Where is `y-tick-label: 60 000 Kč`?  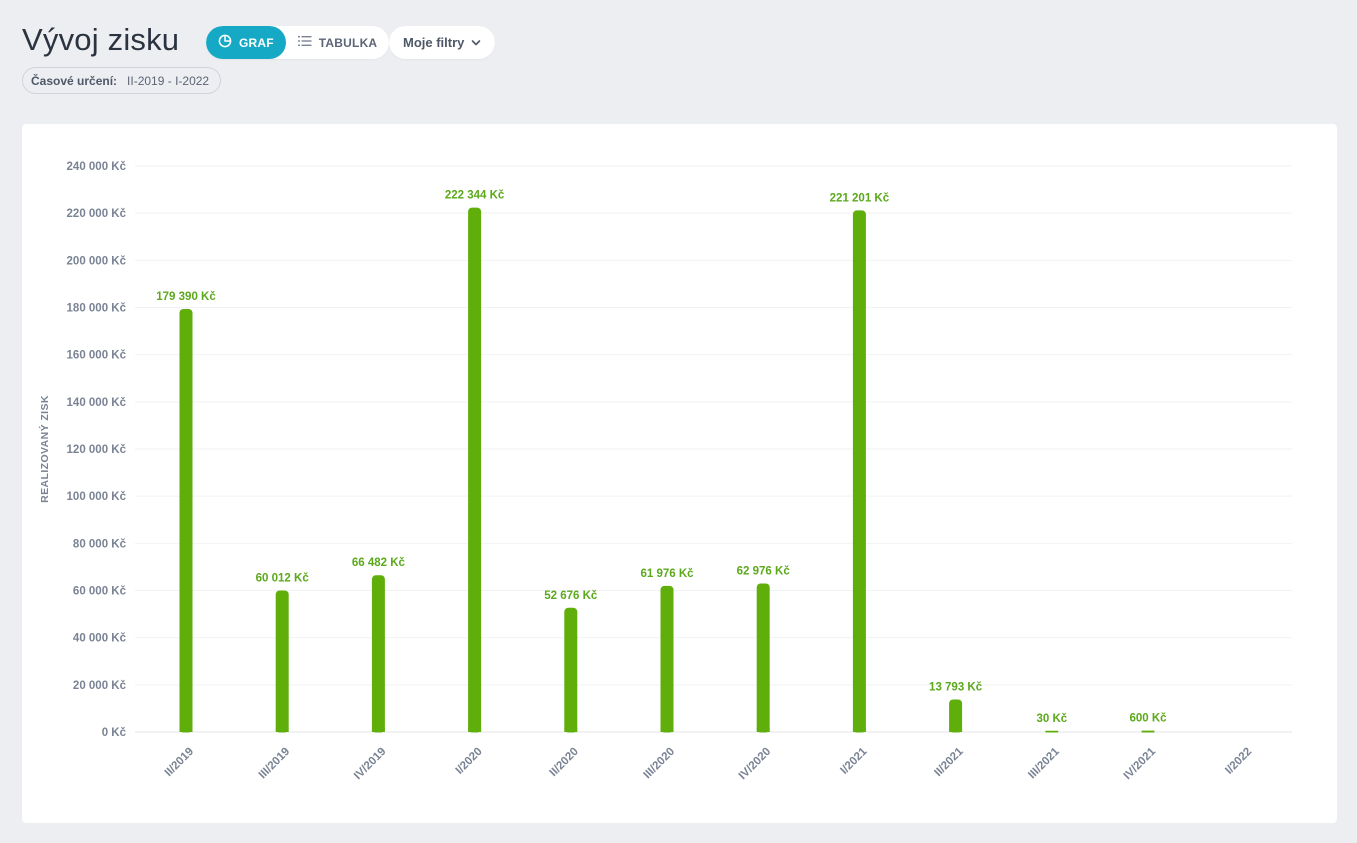
y-tick-label: 60 000 Kč is located at coordinates (100, 592).